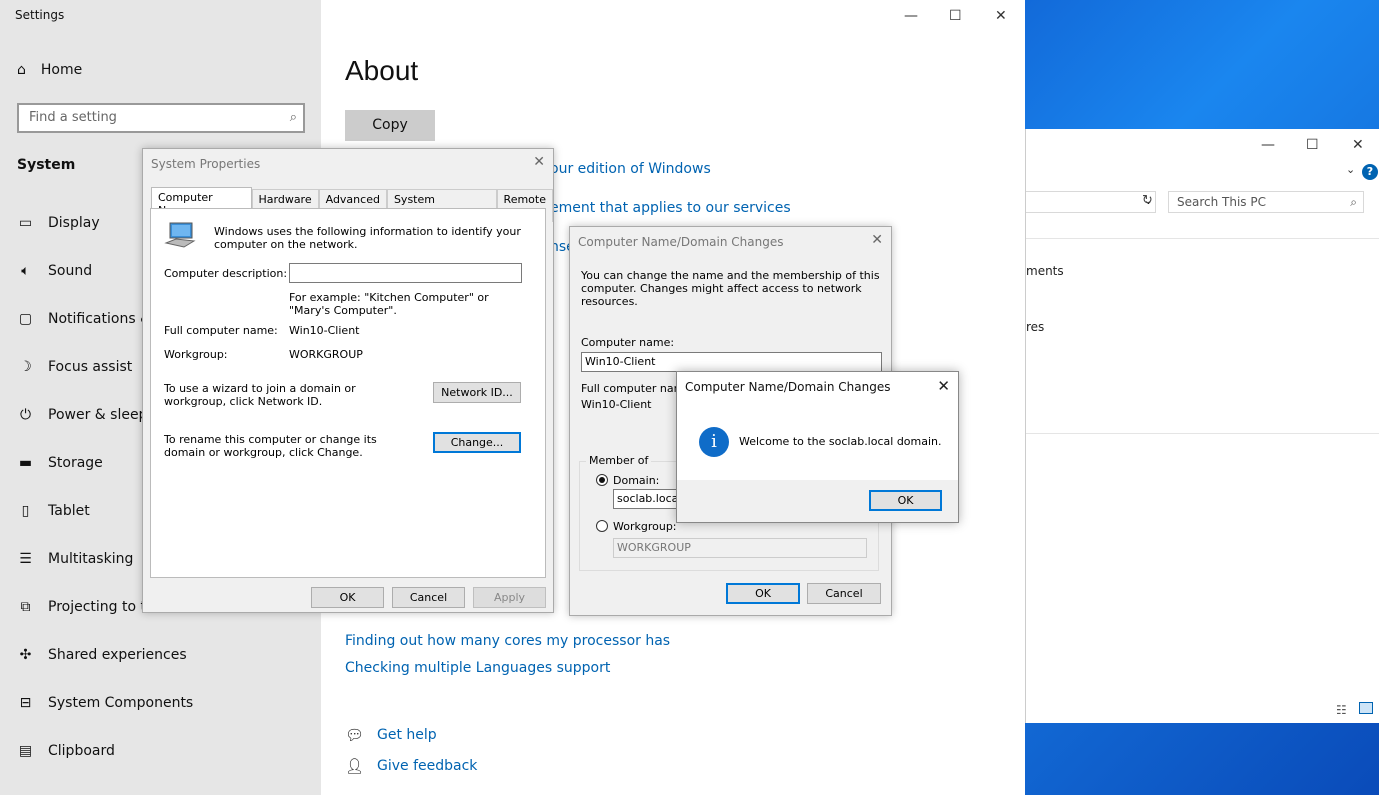 This screenshot has width=1379, height=795. I want to click on sidebar-item-tablet: ▯ Tablet, so click(53, 511).